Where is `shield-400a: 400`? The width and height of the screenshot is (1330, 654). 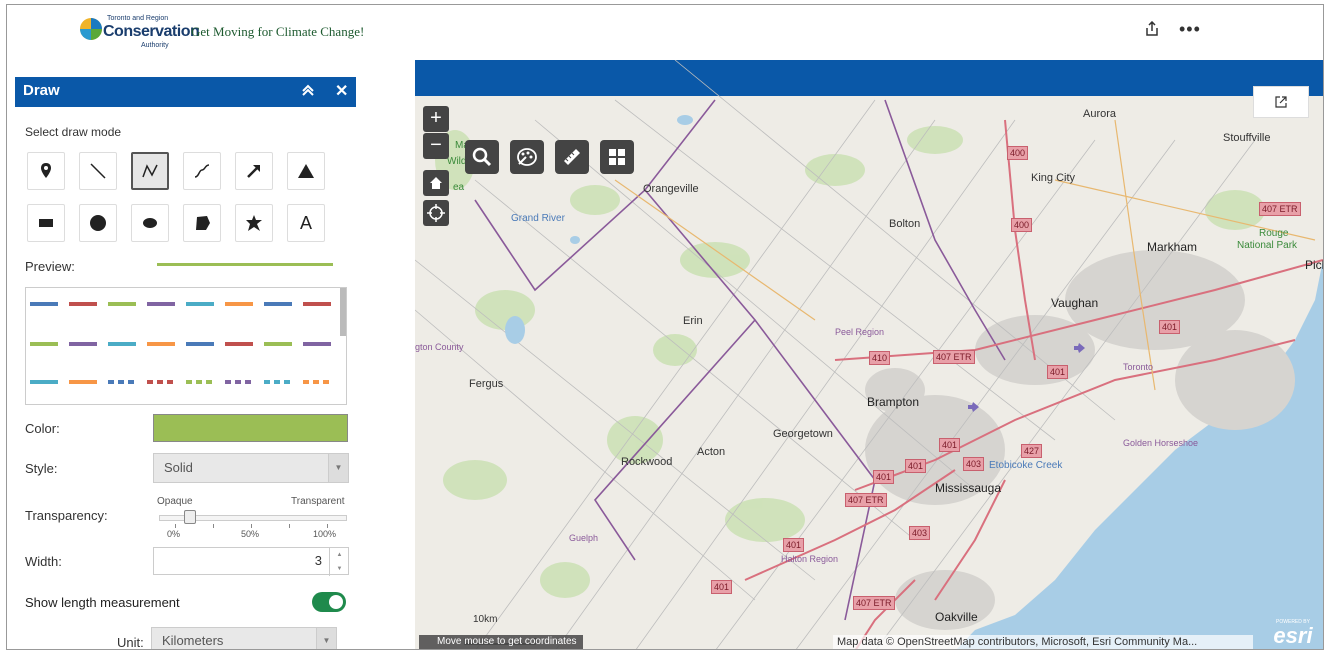 shield-400a: 400 is located at coordinates (1018, 153).